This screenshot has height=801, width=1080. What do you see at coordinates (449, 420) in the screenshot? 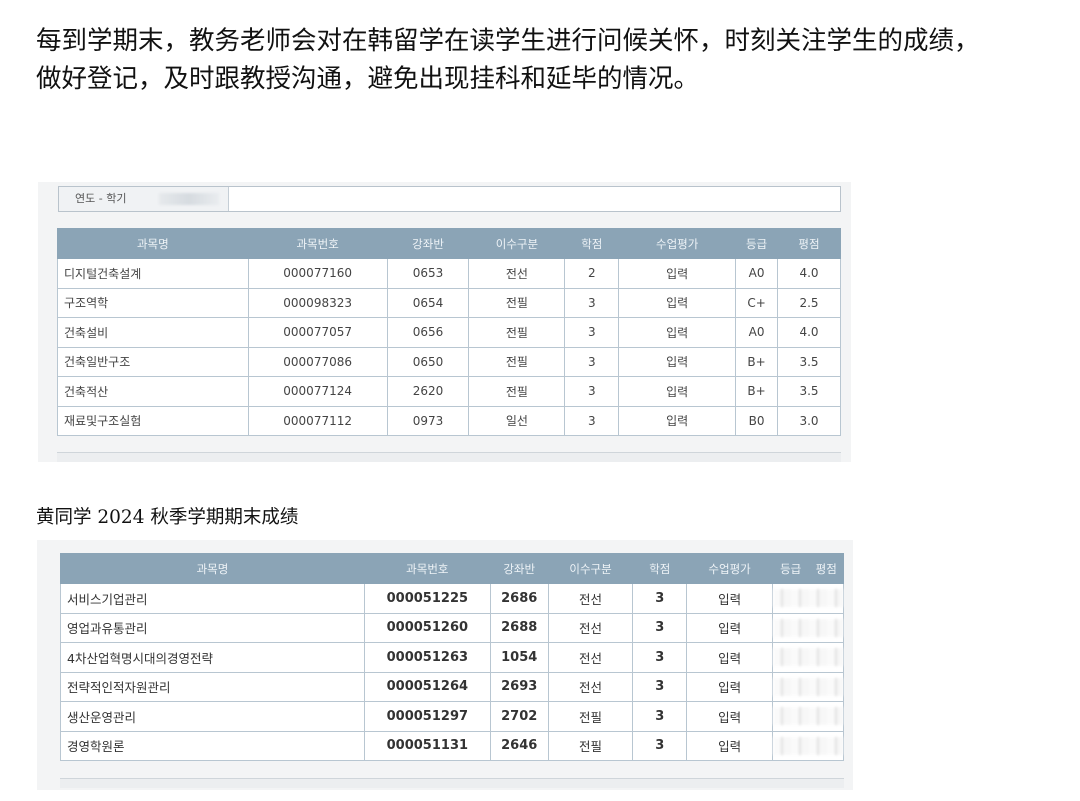
I see `table-row: 재료및구조실험 000077112 0973 일선 3 입력 B0 3.0` at bounding box center [449, 420].